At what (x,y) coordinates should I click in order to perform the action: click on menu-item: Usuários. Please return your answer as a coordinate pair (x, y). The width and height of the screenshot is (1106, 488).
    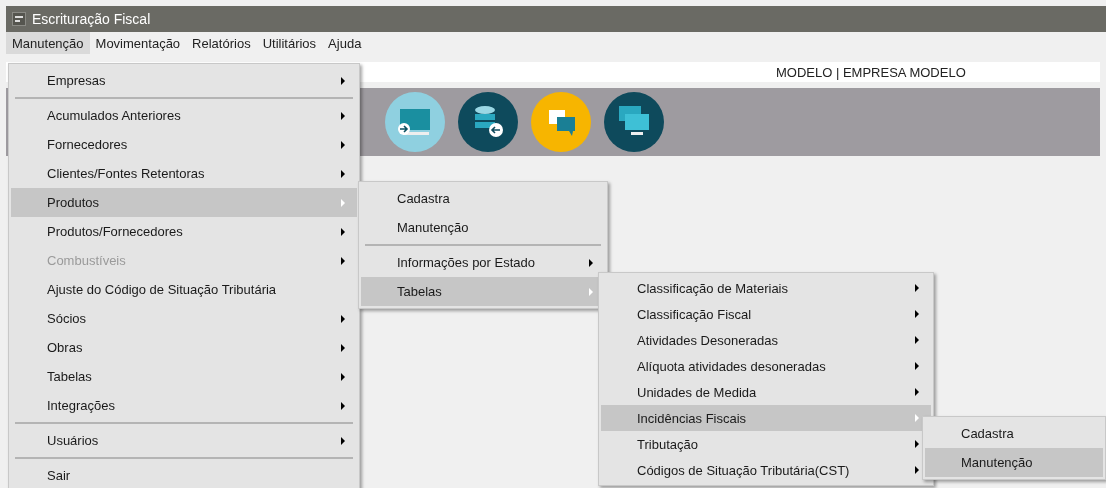
    Looking at the image, I should click on (184, 440).